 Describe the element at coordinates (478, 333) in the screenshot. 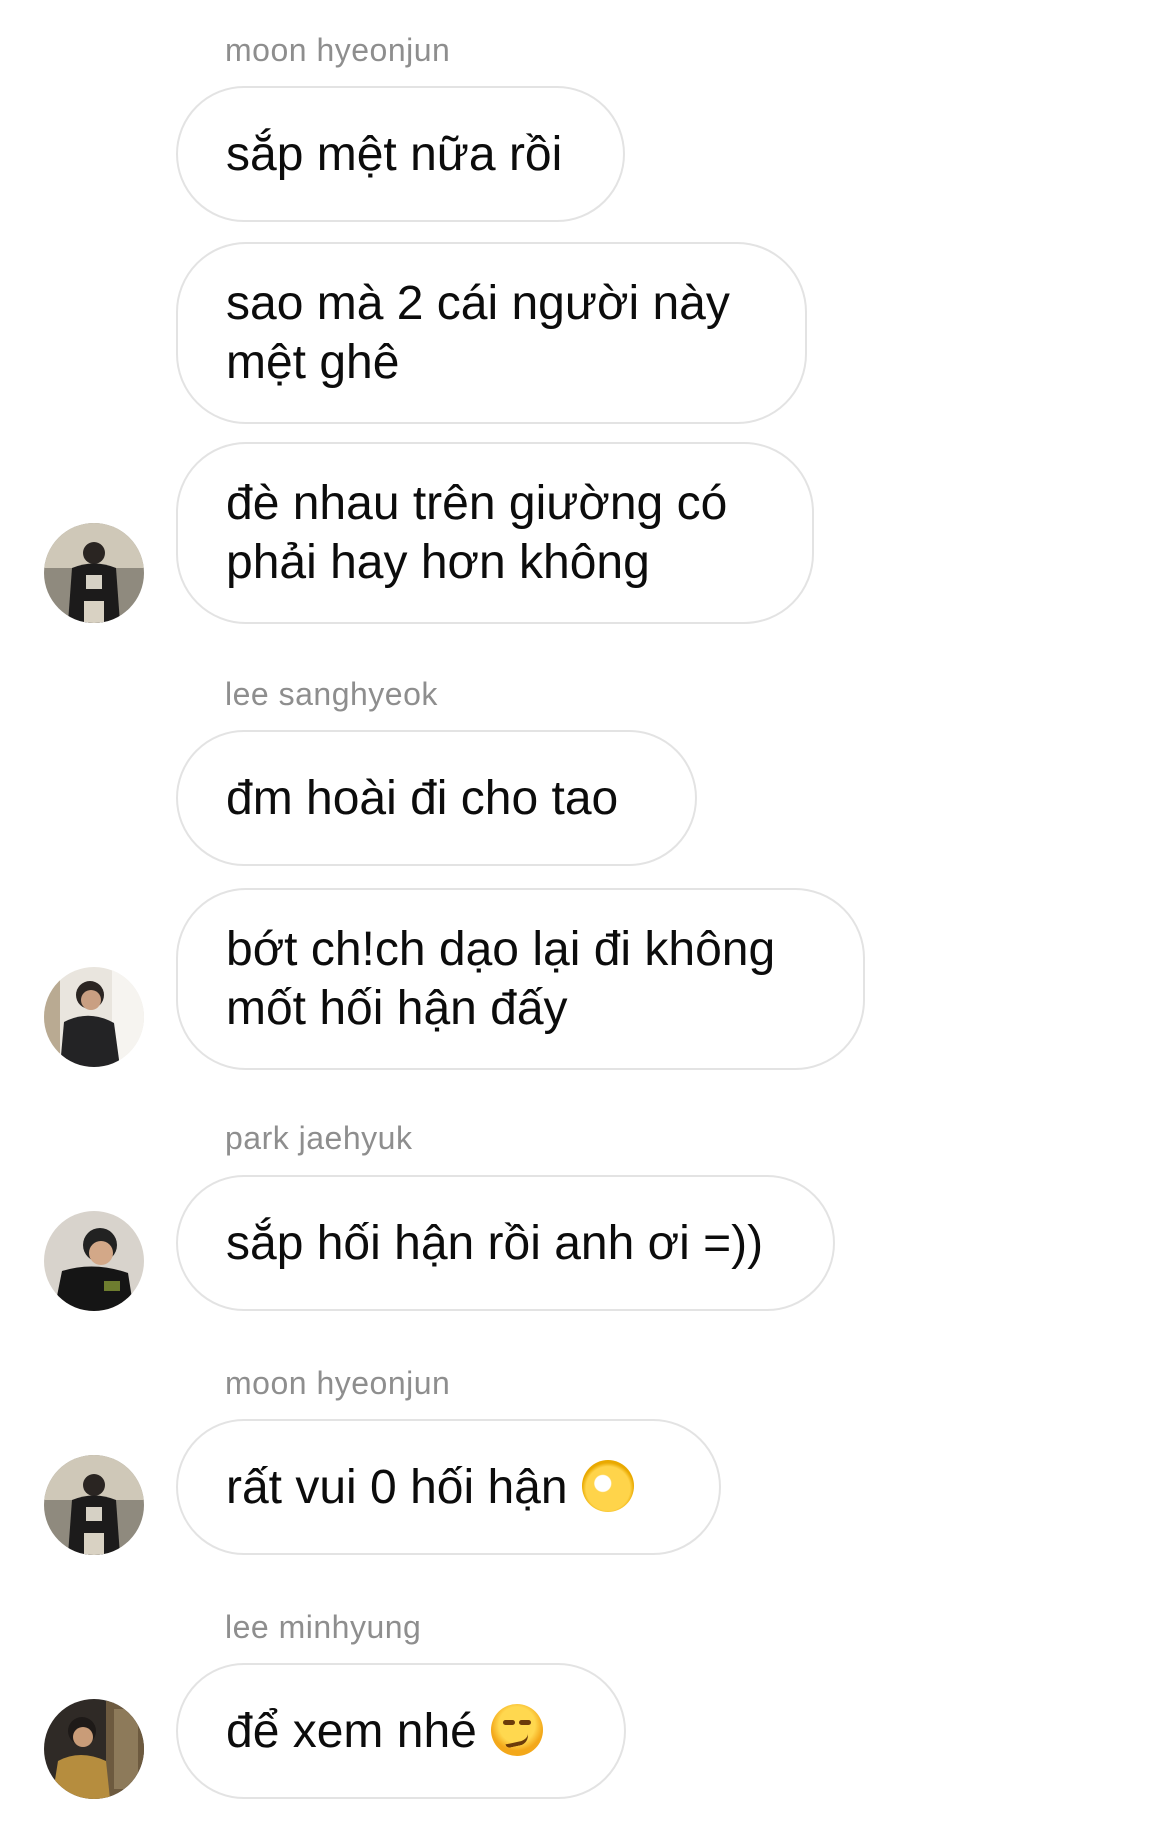

I see `message-text: sao mà 2 cái người này mệt ghê` at that location.